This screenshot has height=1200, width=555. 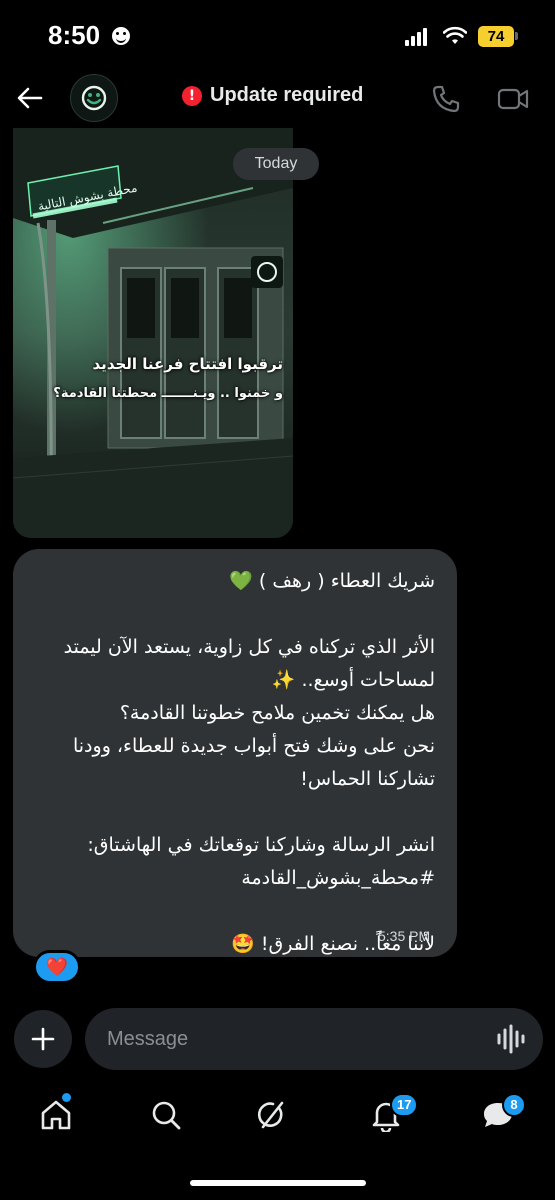 I want to click on bottom-navigation: 17 8, so click(x=277, y=1115).